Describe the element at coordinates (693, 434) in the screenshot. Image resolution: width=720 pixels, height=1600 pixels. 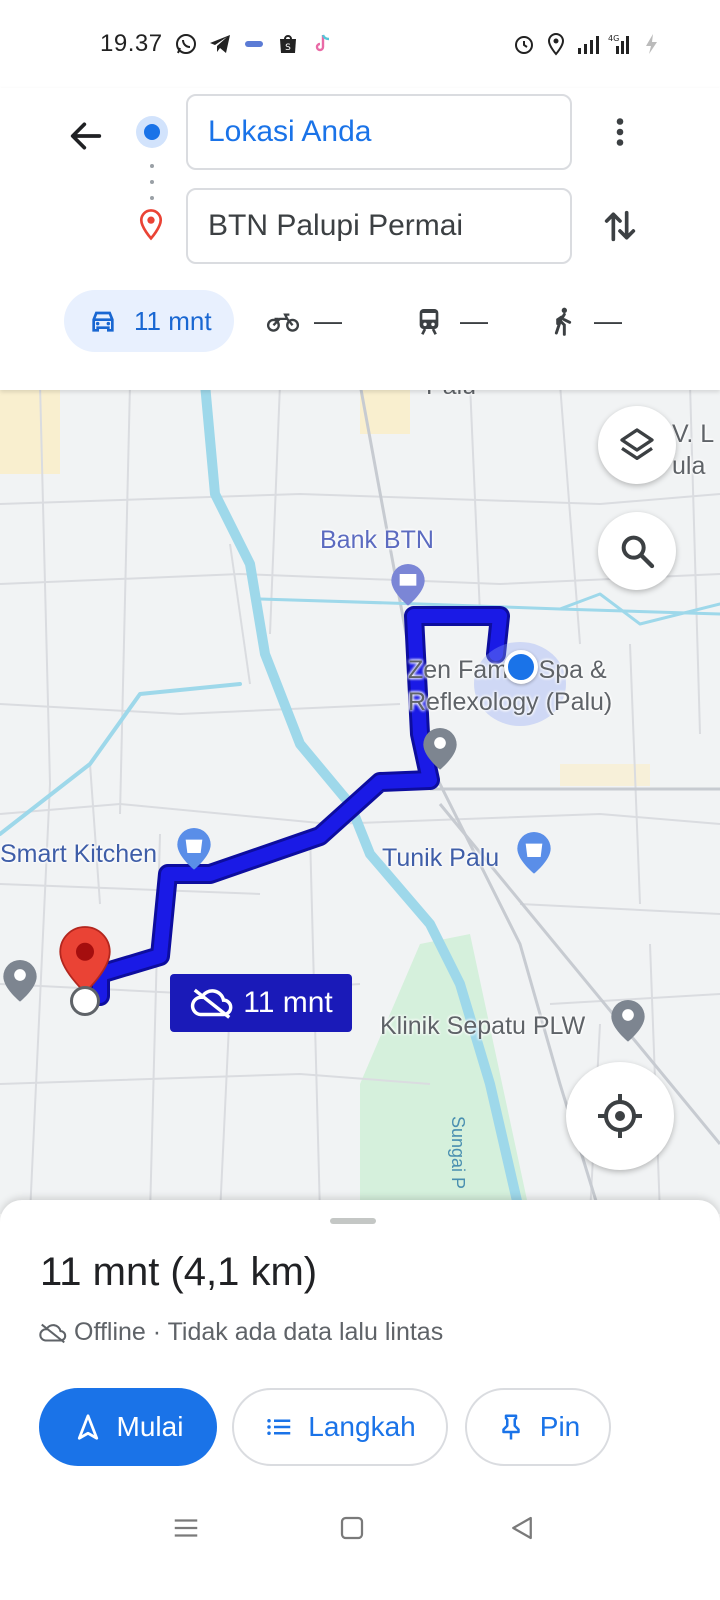
I see `map-label-vl: V. L` at that location.